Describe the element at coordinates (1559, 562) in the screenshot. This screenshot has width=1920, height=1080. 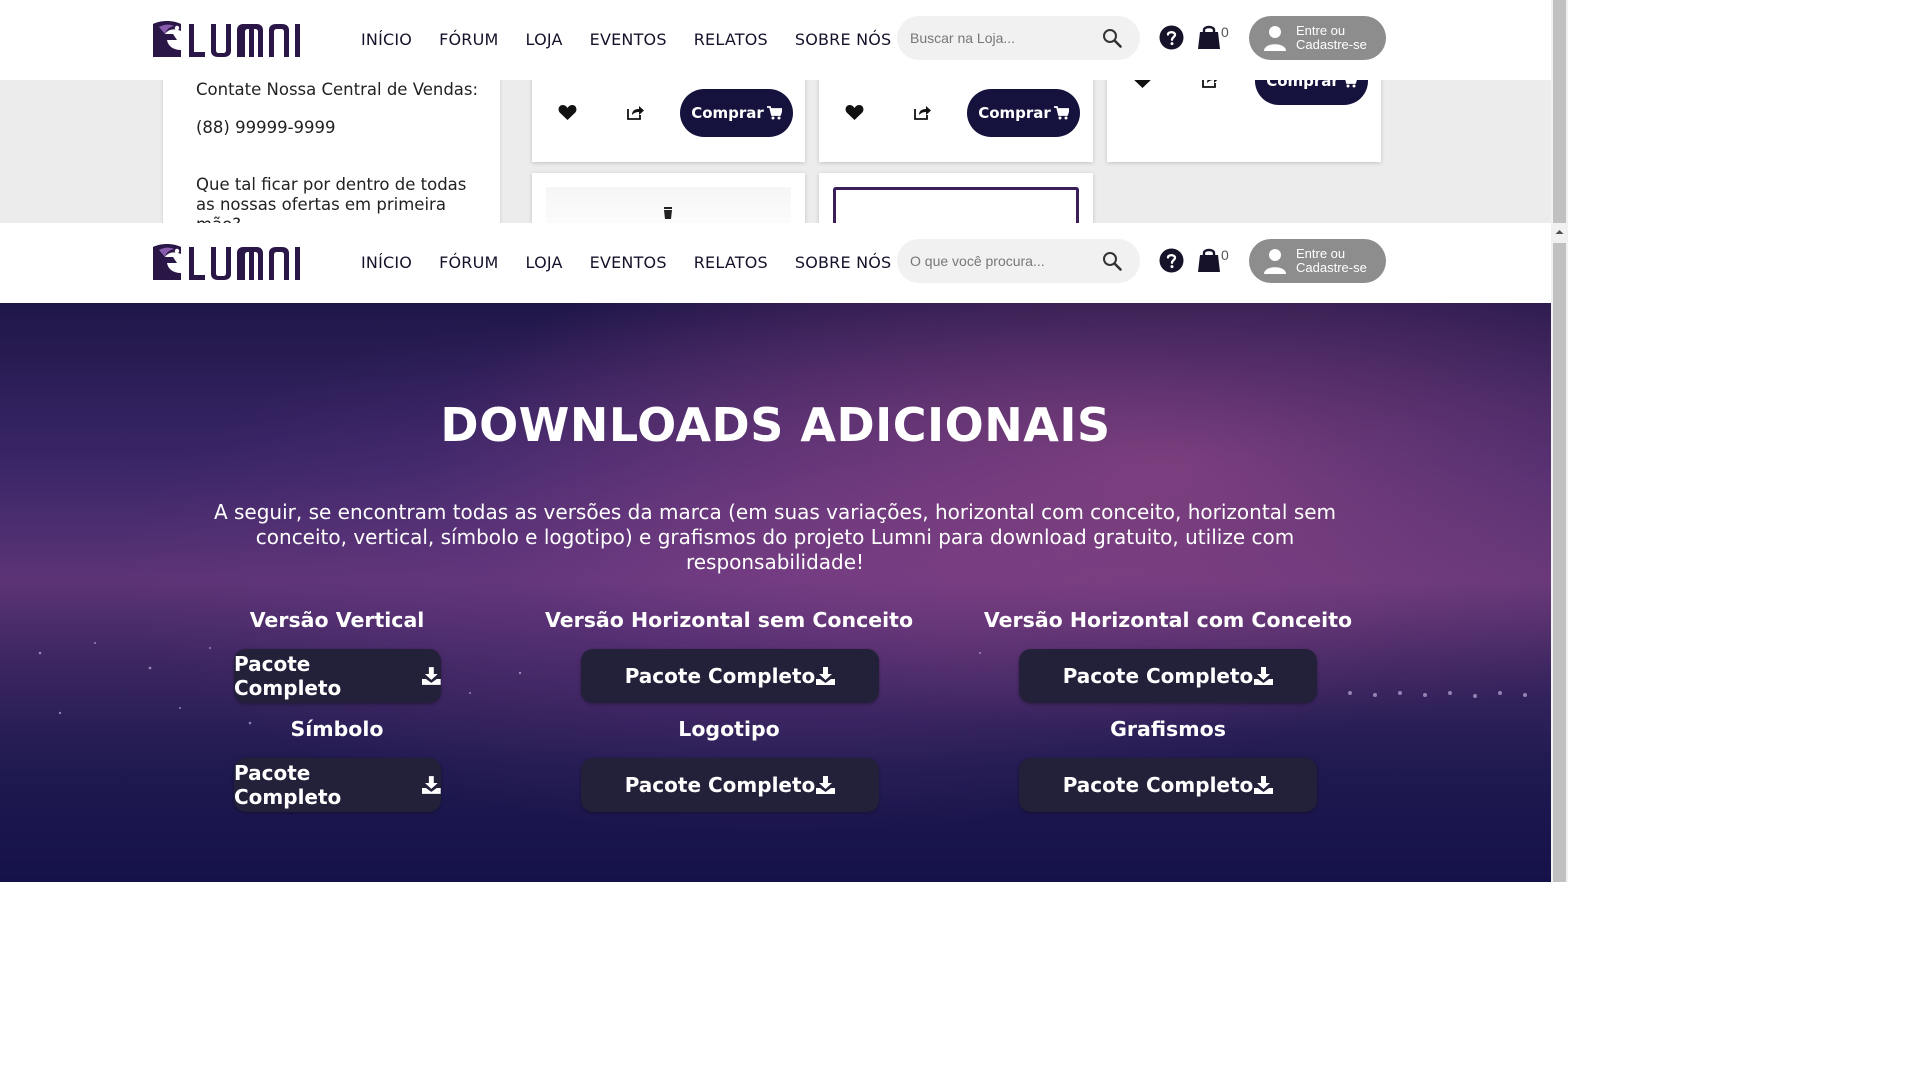
I see `scrollbar-thumb` at that location.